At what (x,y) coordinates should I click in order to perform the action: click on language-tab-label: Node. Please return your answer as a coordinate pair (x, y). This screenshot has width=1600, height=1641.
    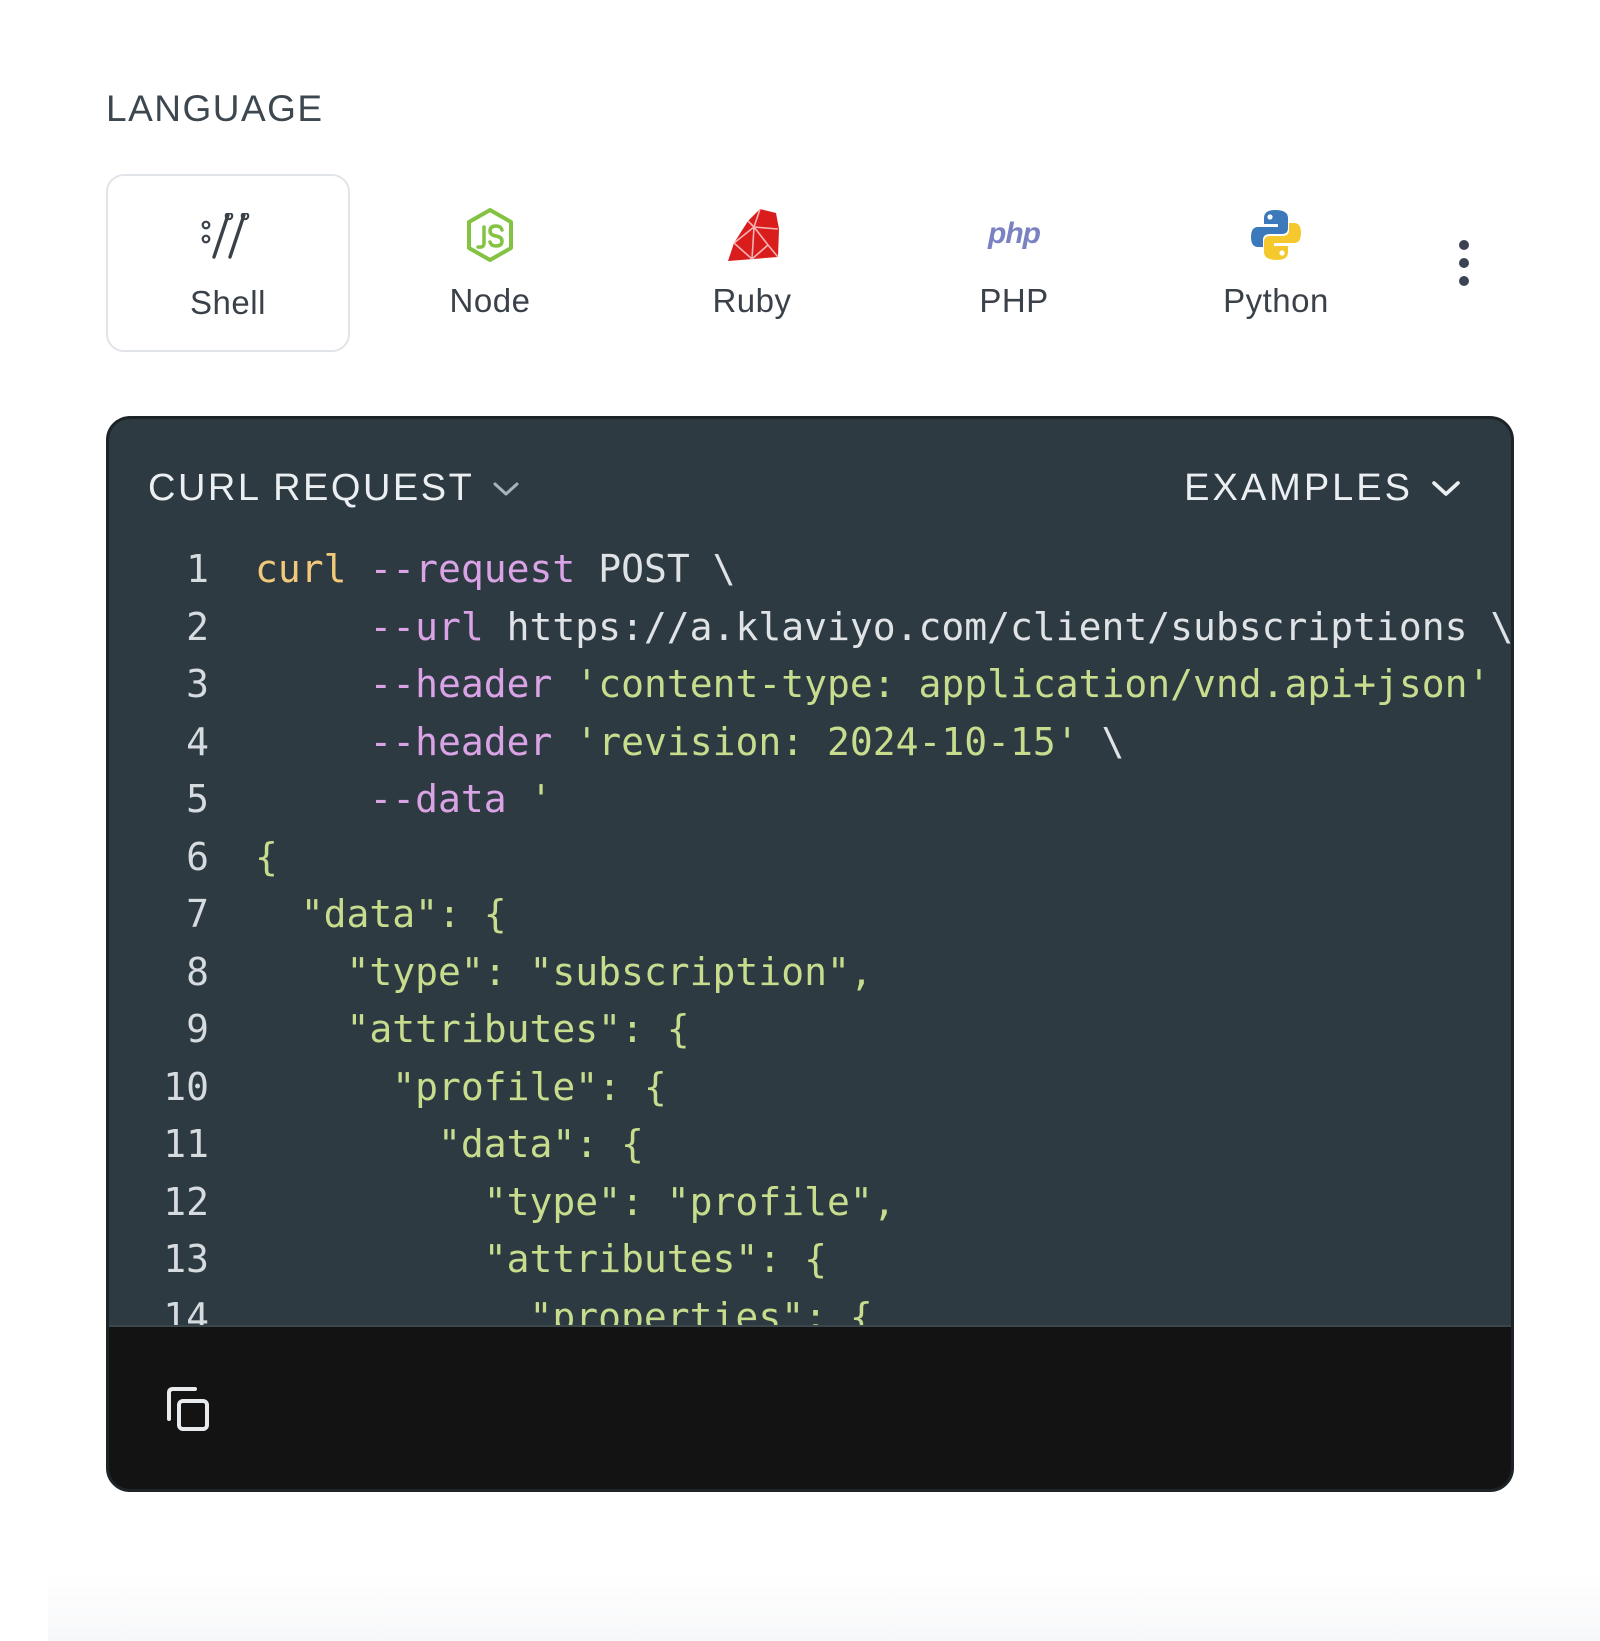
    Looking at the image, I should click on (490, 300).